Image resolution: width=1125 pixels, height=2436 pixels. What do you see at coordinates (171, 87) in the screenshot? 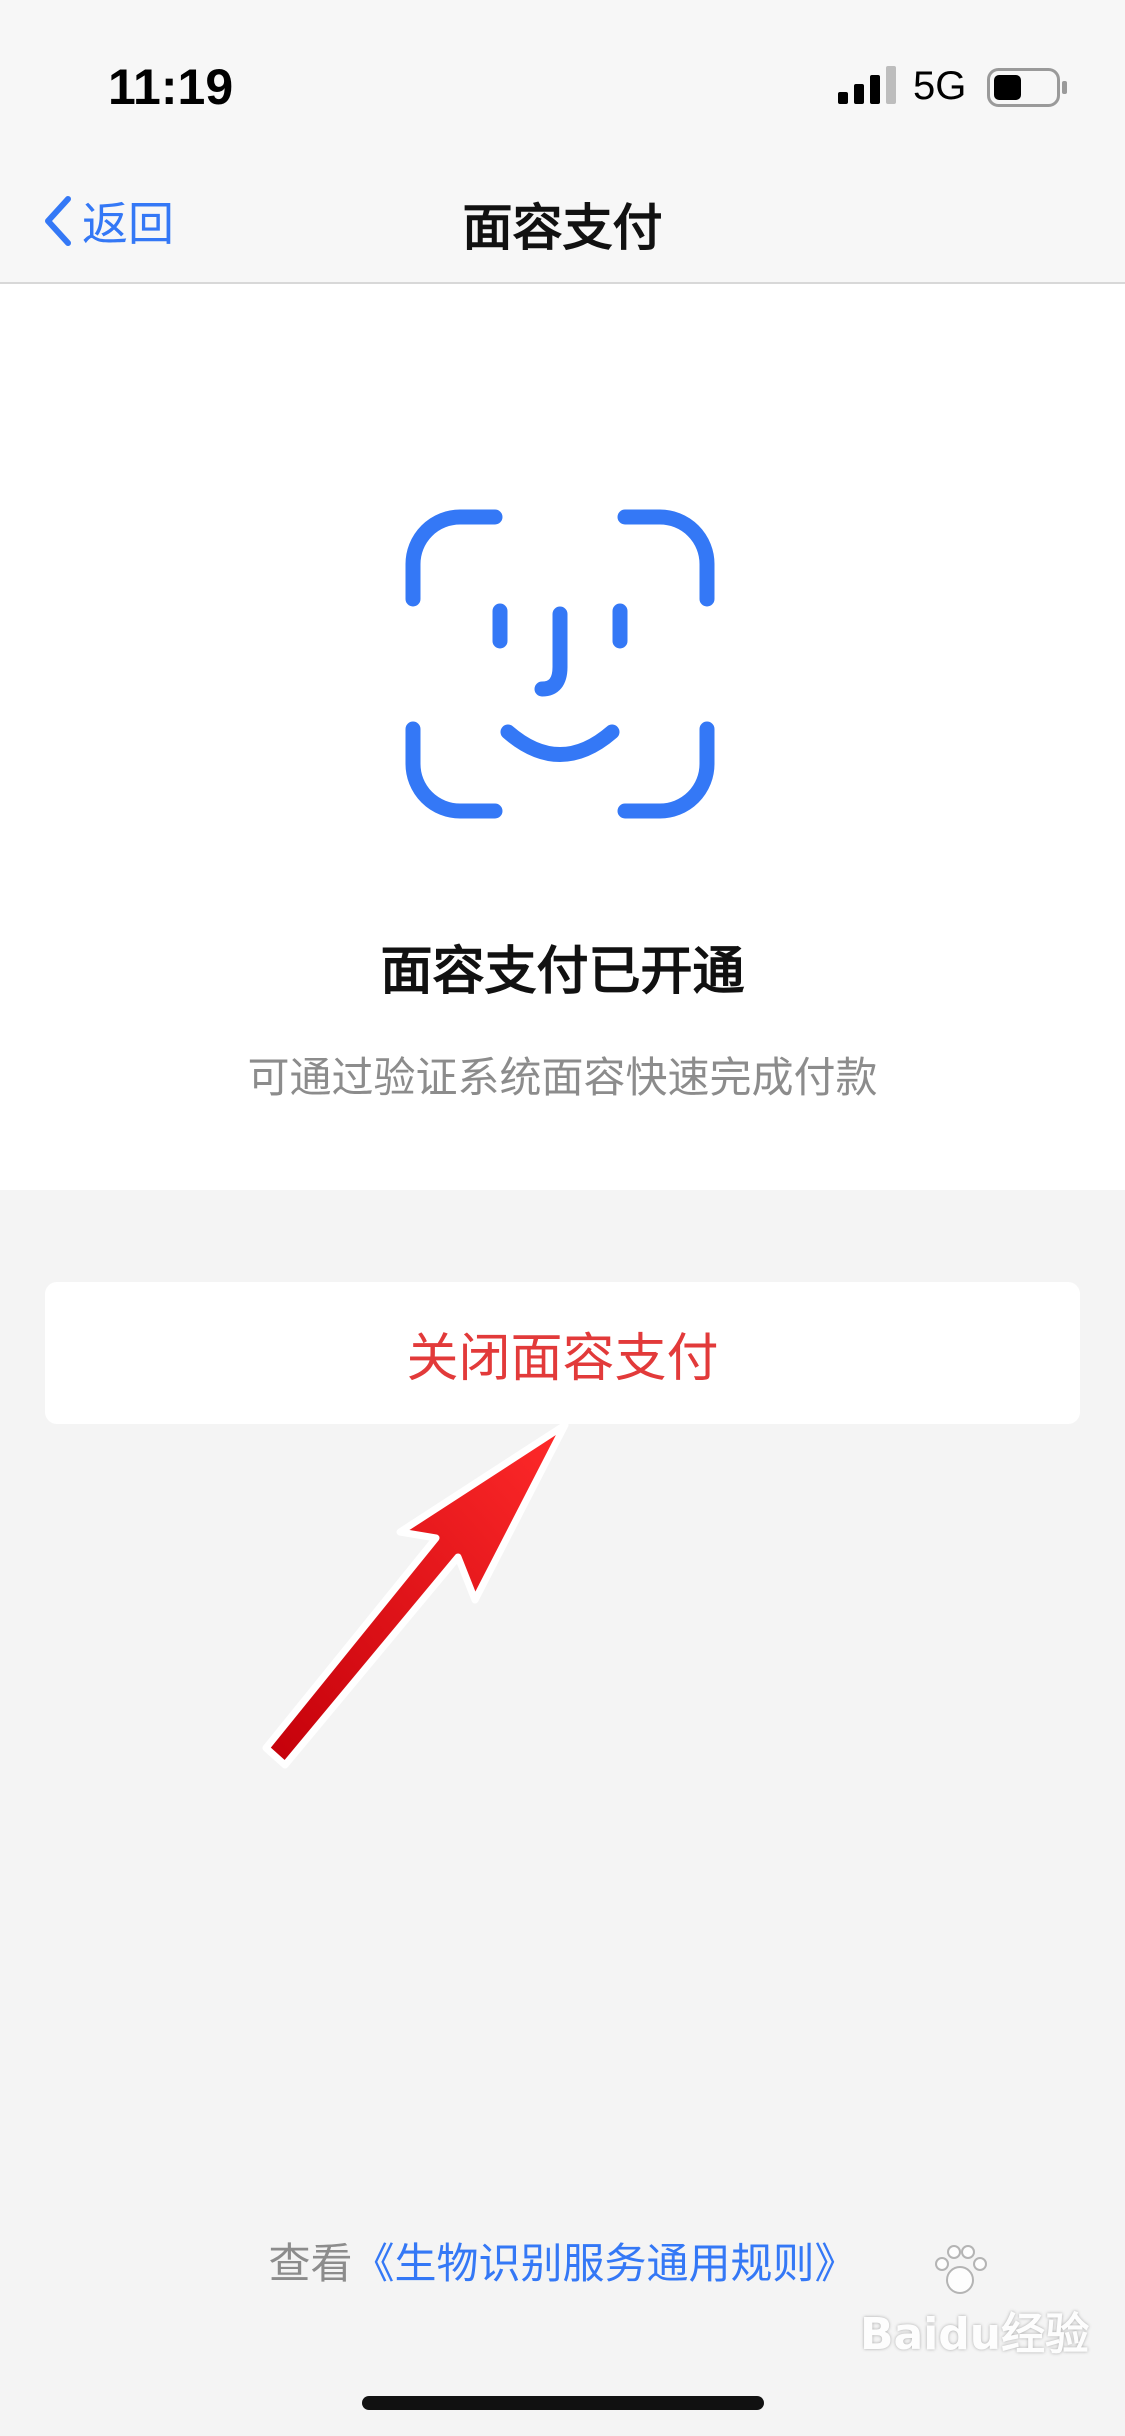
I see `status-time: 11:19` at bounding box center [171, 87].